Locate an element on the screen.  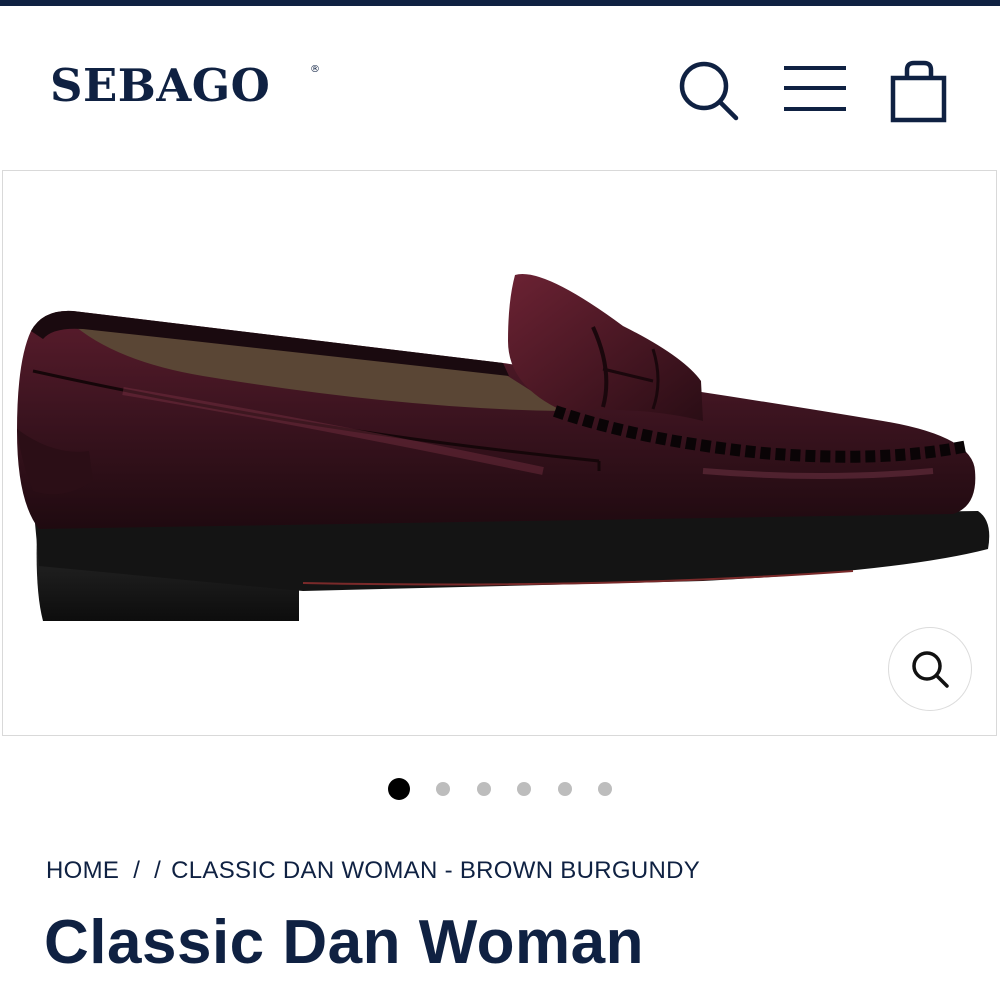
shopping-bag-icon is located at coordinates (918, 91).